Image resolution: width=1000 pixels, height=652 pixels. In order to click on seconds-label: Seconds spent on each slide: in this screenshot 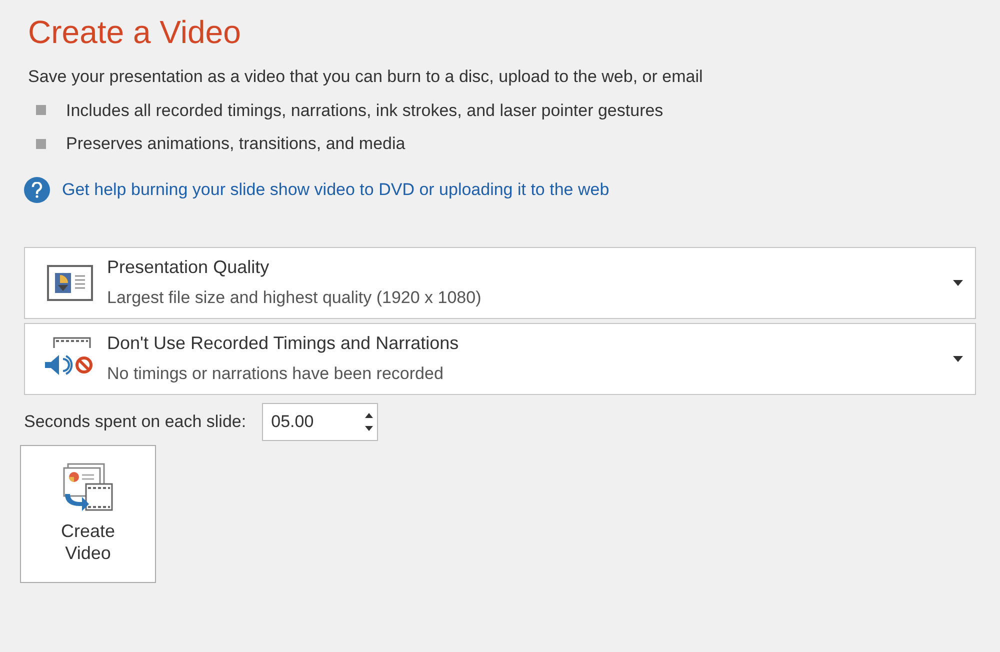, I will do `click(135, 421)`.